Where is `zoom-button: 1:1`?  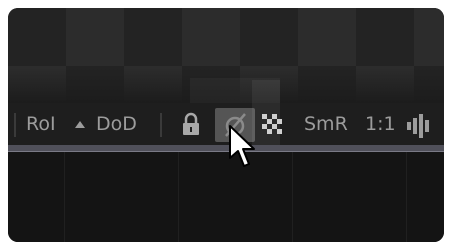
zoom-button: 1:1 is located at coordinates (380, 124).